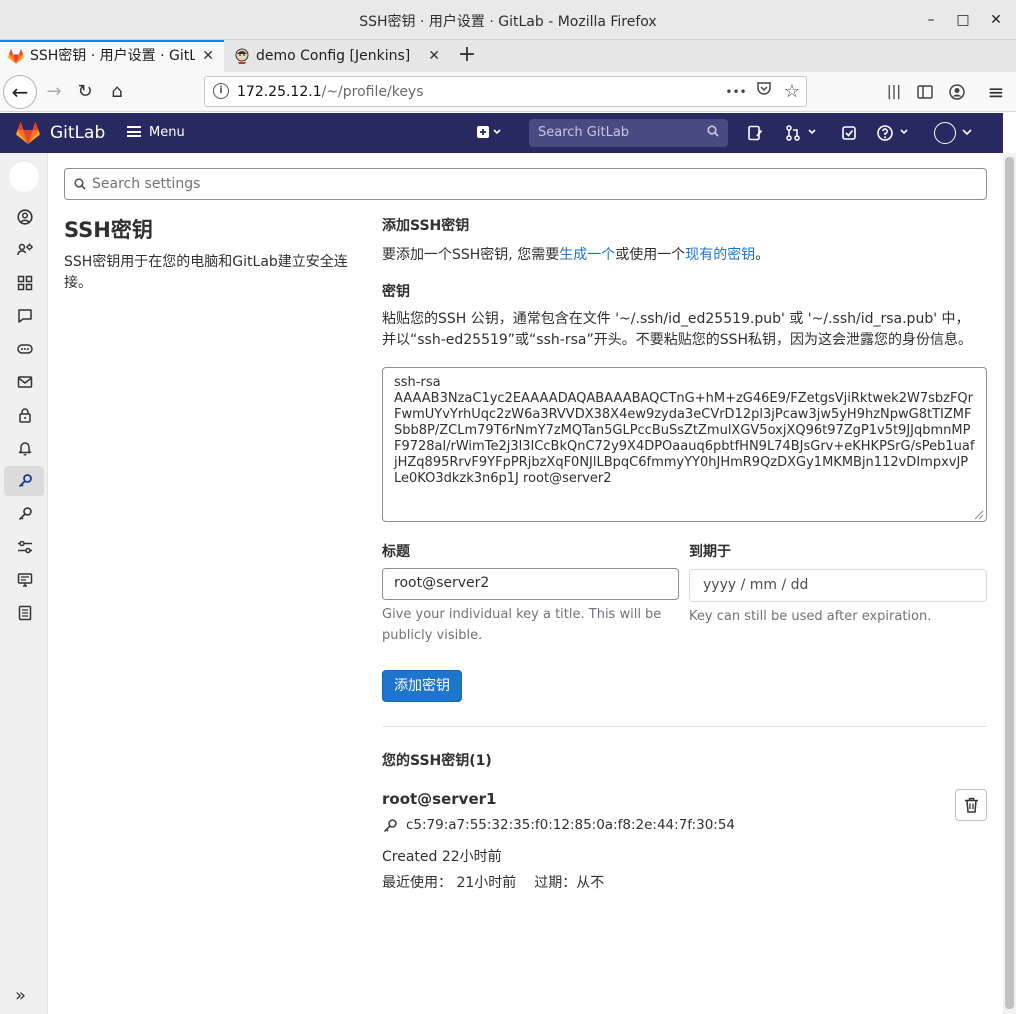  What do you see at coordinates (755, 133) in the screenshot?
I see `issues-icon` at bounding box center [755, 133].